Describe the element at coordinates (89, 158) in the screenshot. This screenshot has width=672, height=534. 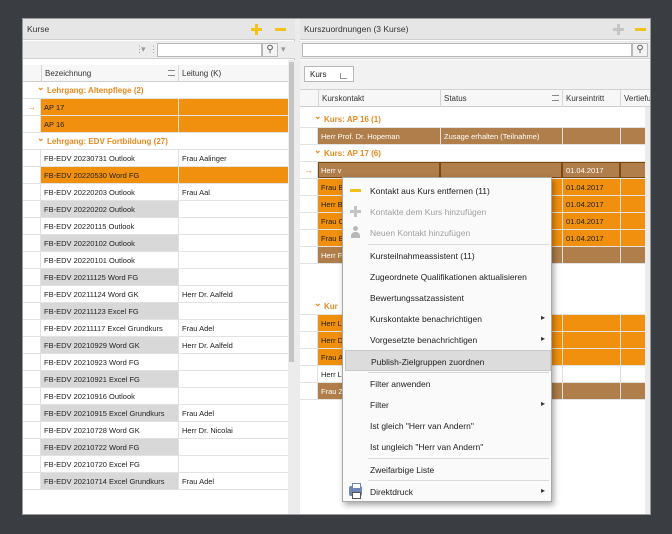
I see `cell-bezeichnung: FB-EDV 20230731 Outlook` at that location.